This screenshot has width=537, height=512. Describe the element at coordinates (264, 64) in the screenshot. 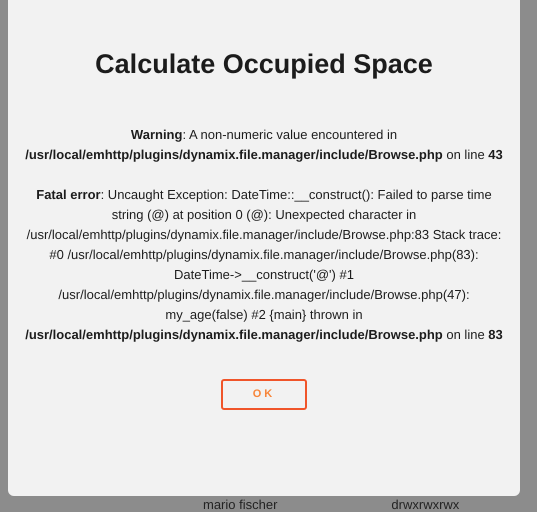

I see `dialog-title: Calculate Occupied Space` at that location.